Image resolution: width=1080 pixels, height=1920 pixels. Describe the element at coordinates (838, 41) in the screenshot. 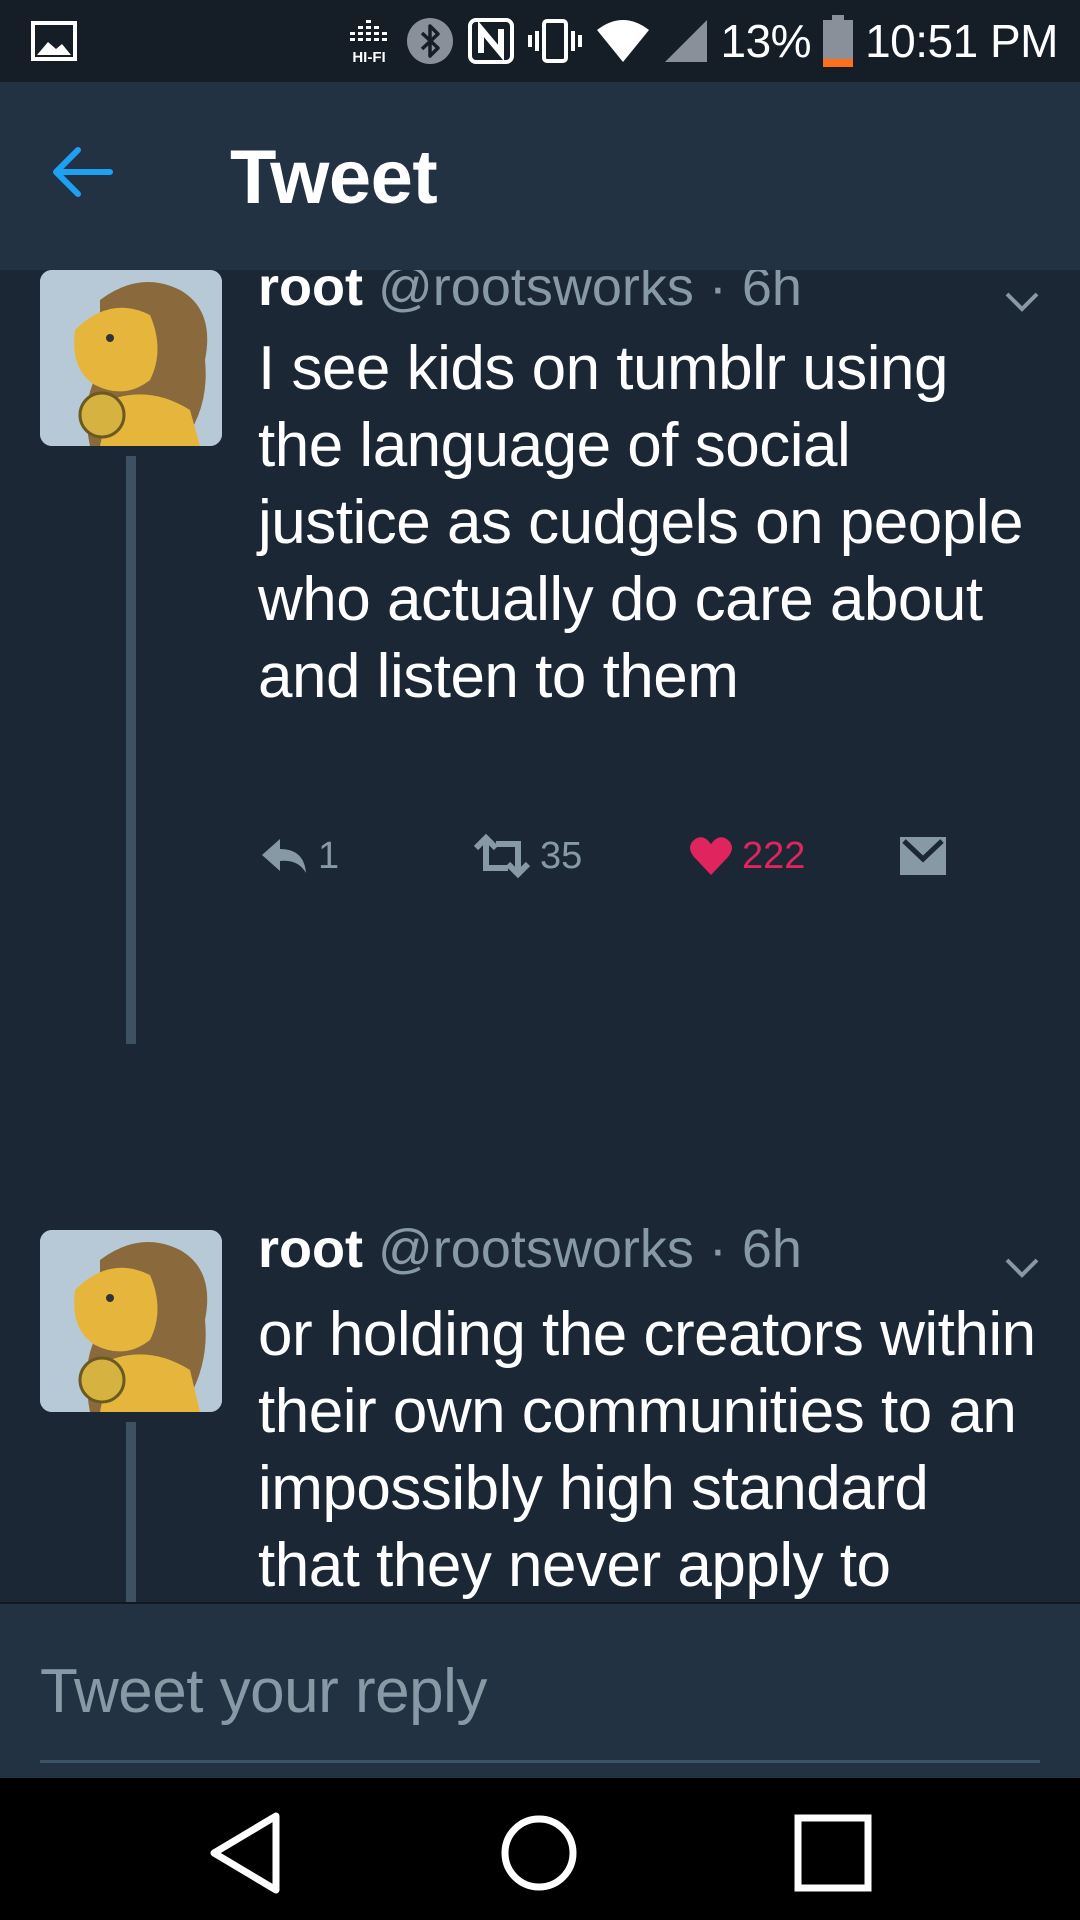

I see `battery-icon` at that location.